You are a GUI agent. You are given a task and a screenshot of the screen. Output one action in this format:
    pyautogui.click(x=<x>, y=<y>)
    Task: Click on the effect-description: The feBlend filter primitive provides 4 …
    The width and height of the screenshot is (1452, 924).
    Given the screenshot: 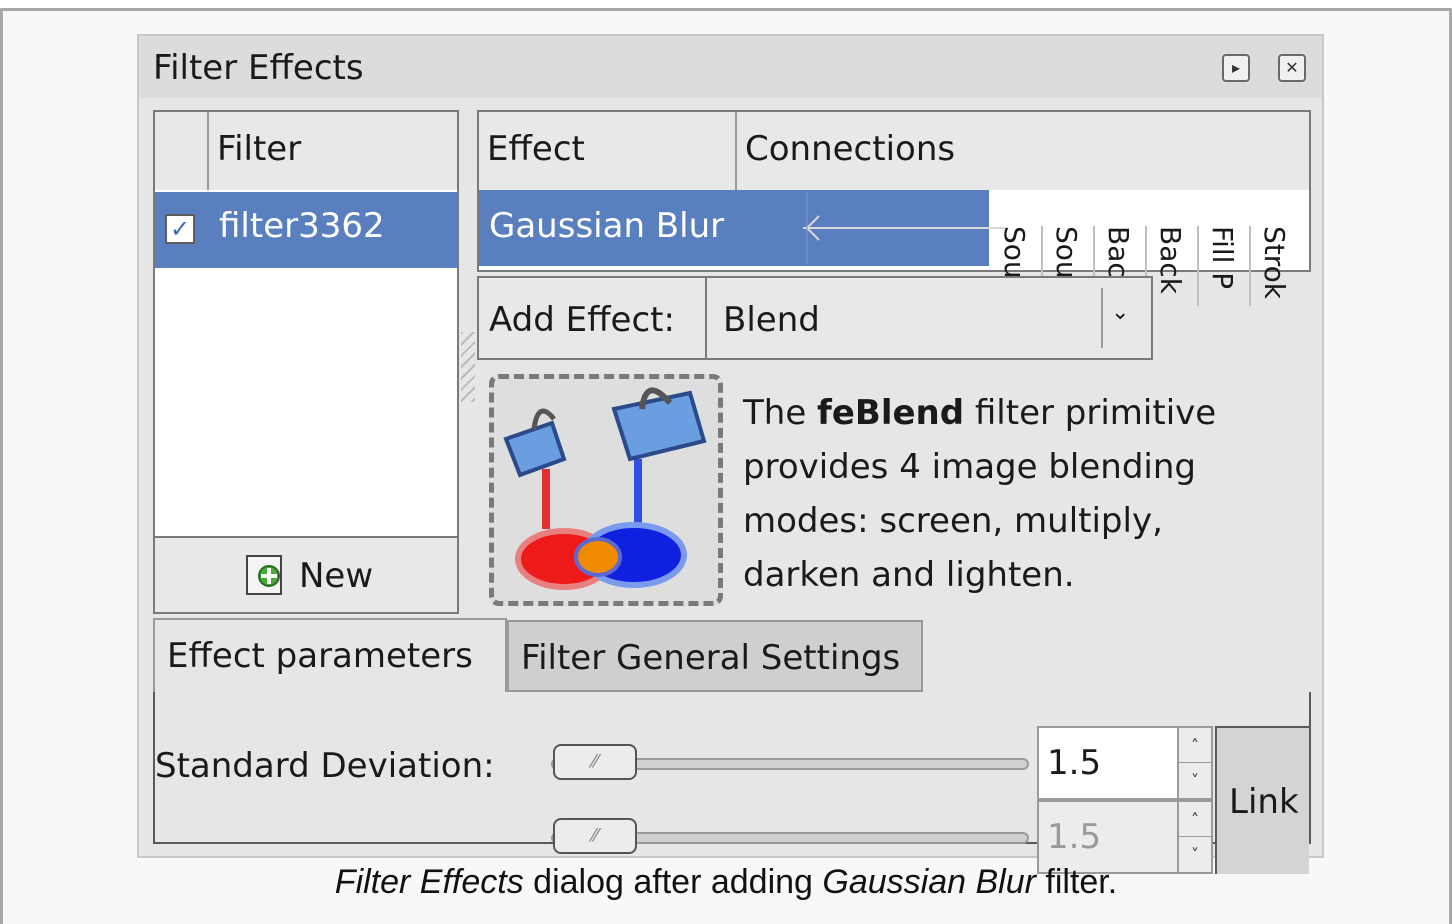 What is the action you would take?
    pyautogui.click(x=1003, y=494)
    